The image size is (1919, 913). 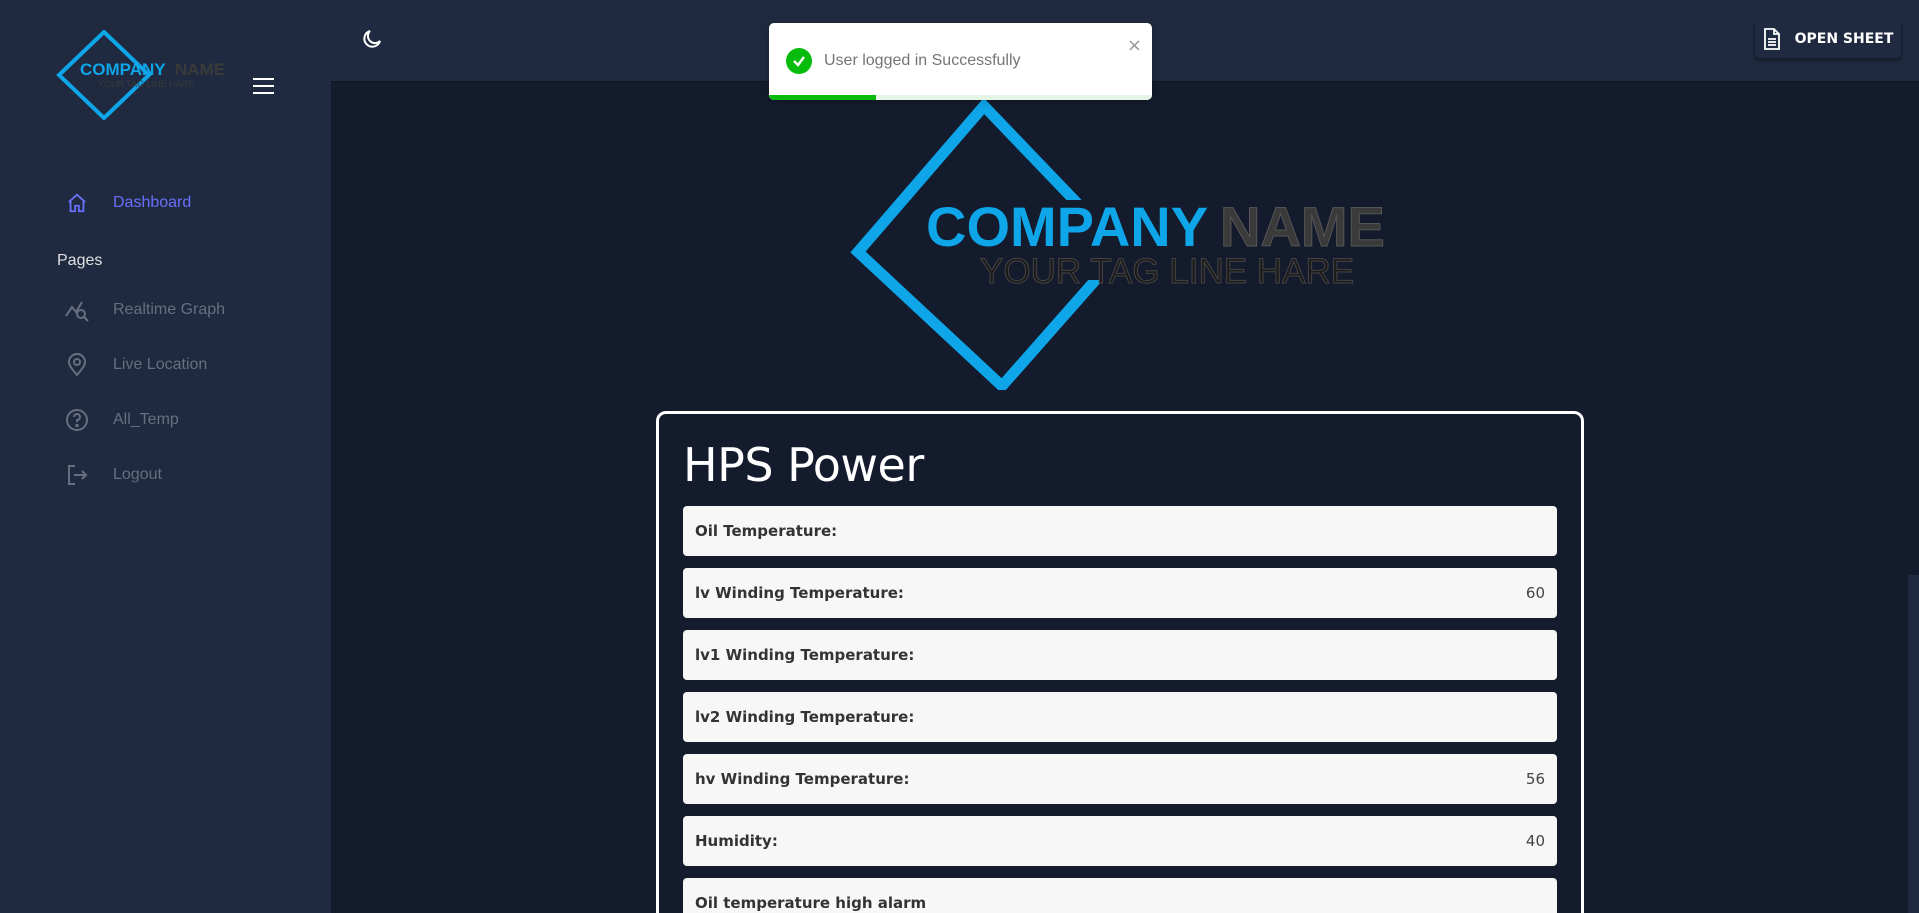 What do you see at coordinates (77, 365) in the screenshot?
I see `location-pin-icon` at bounding box center [77, 365].